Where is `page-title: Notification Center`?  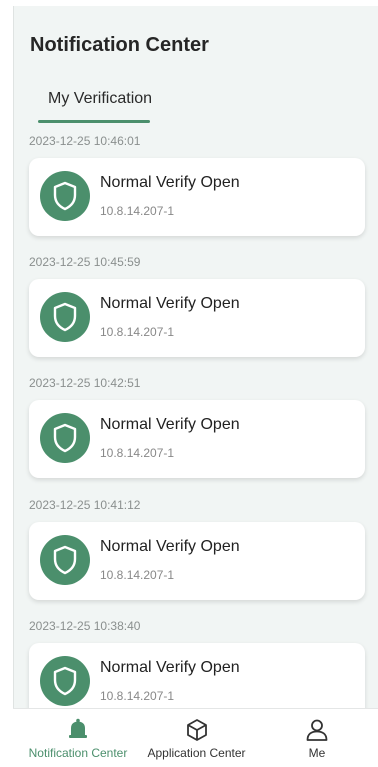 page-title: Notification Center is located at coordinates (119, 45).